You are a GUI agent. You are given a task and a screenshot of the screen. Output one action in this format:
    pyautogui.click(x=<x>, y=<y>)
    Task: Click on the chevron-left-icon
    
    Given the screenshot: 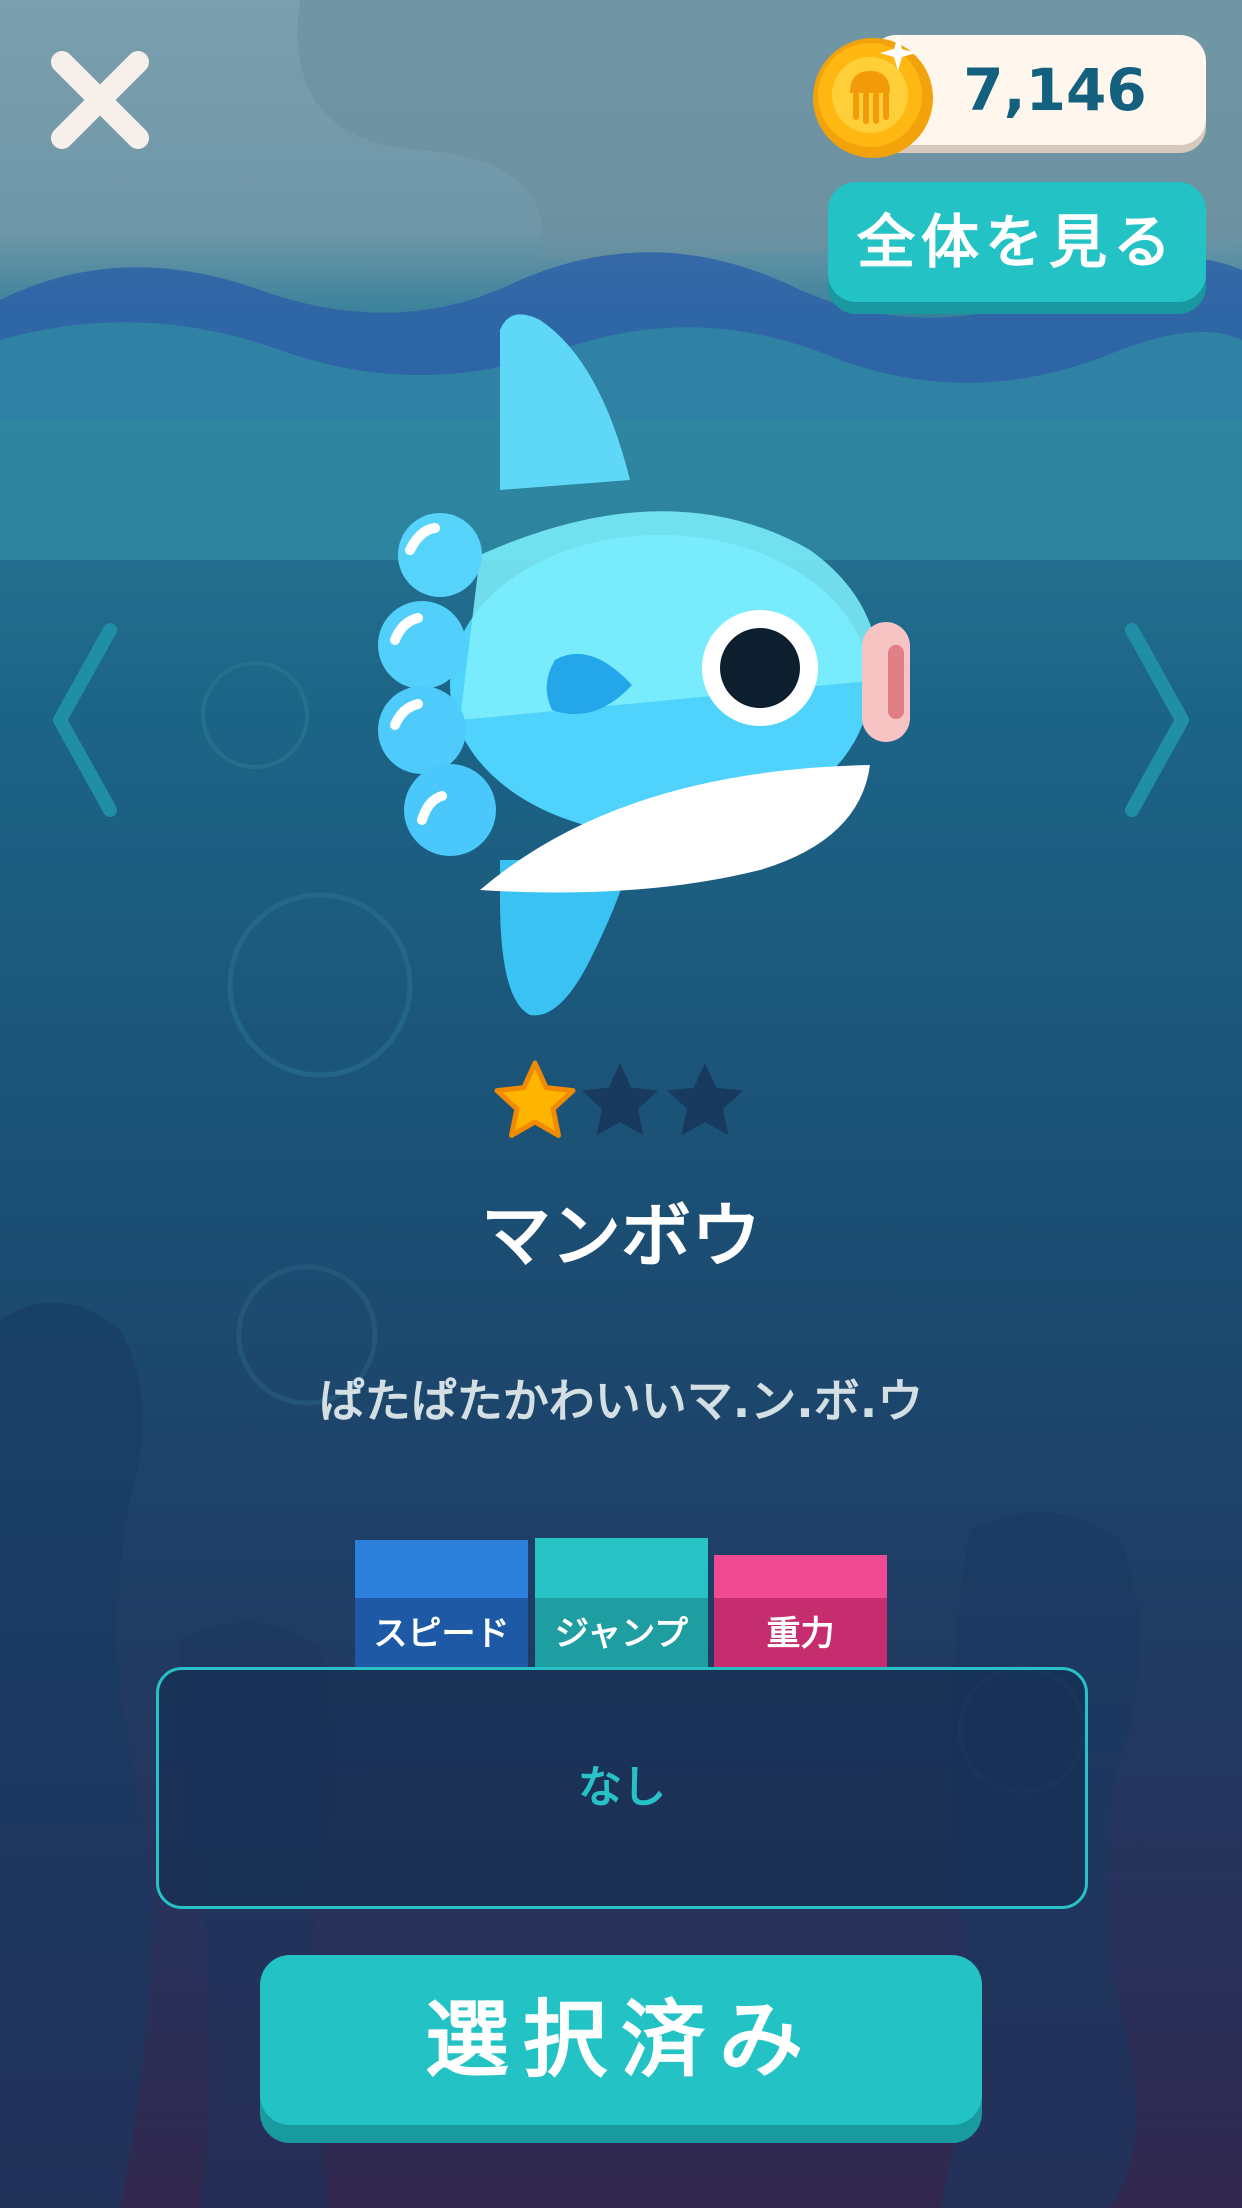 What is the action you would take?
    pyautogui.click(x=85, y=720)
    